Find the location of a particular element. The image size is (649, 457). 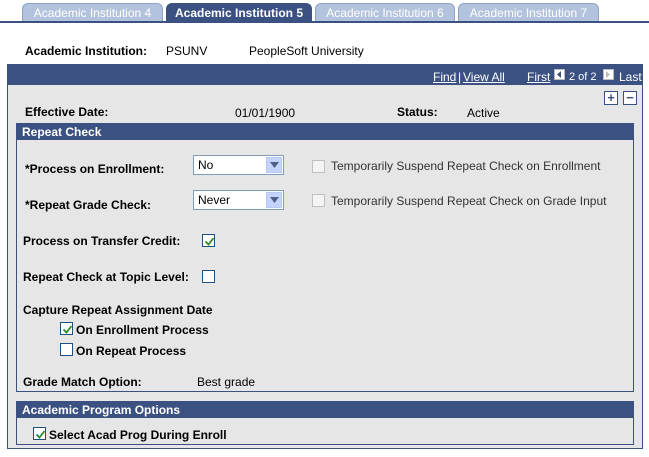

tab-academic-institution-4: Academic Institution 4 is located at coordinates (92, 12).